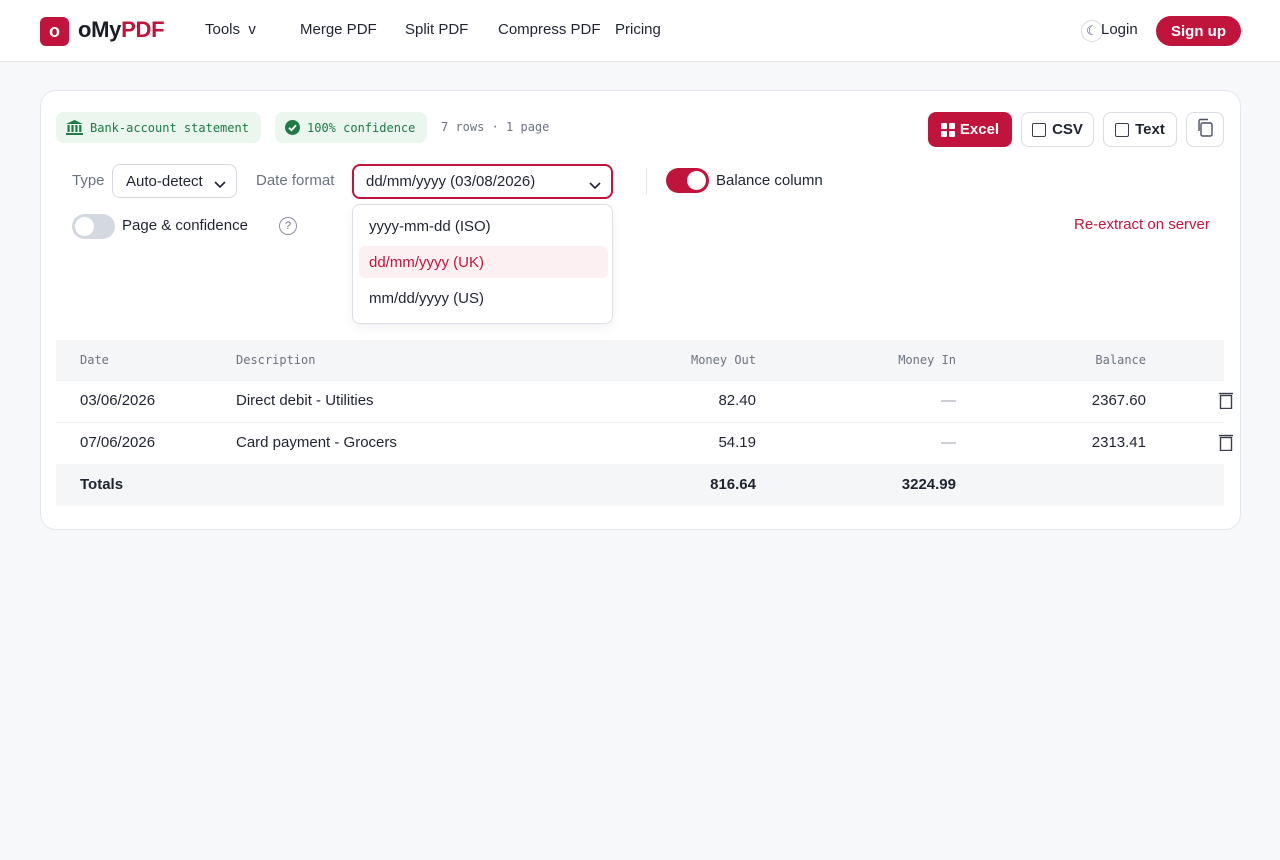  Describe the element at coordinates (88, 180) in the screenshot. I see `type-label: Type` at that location.